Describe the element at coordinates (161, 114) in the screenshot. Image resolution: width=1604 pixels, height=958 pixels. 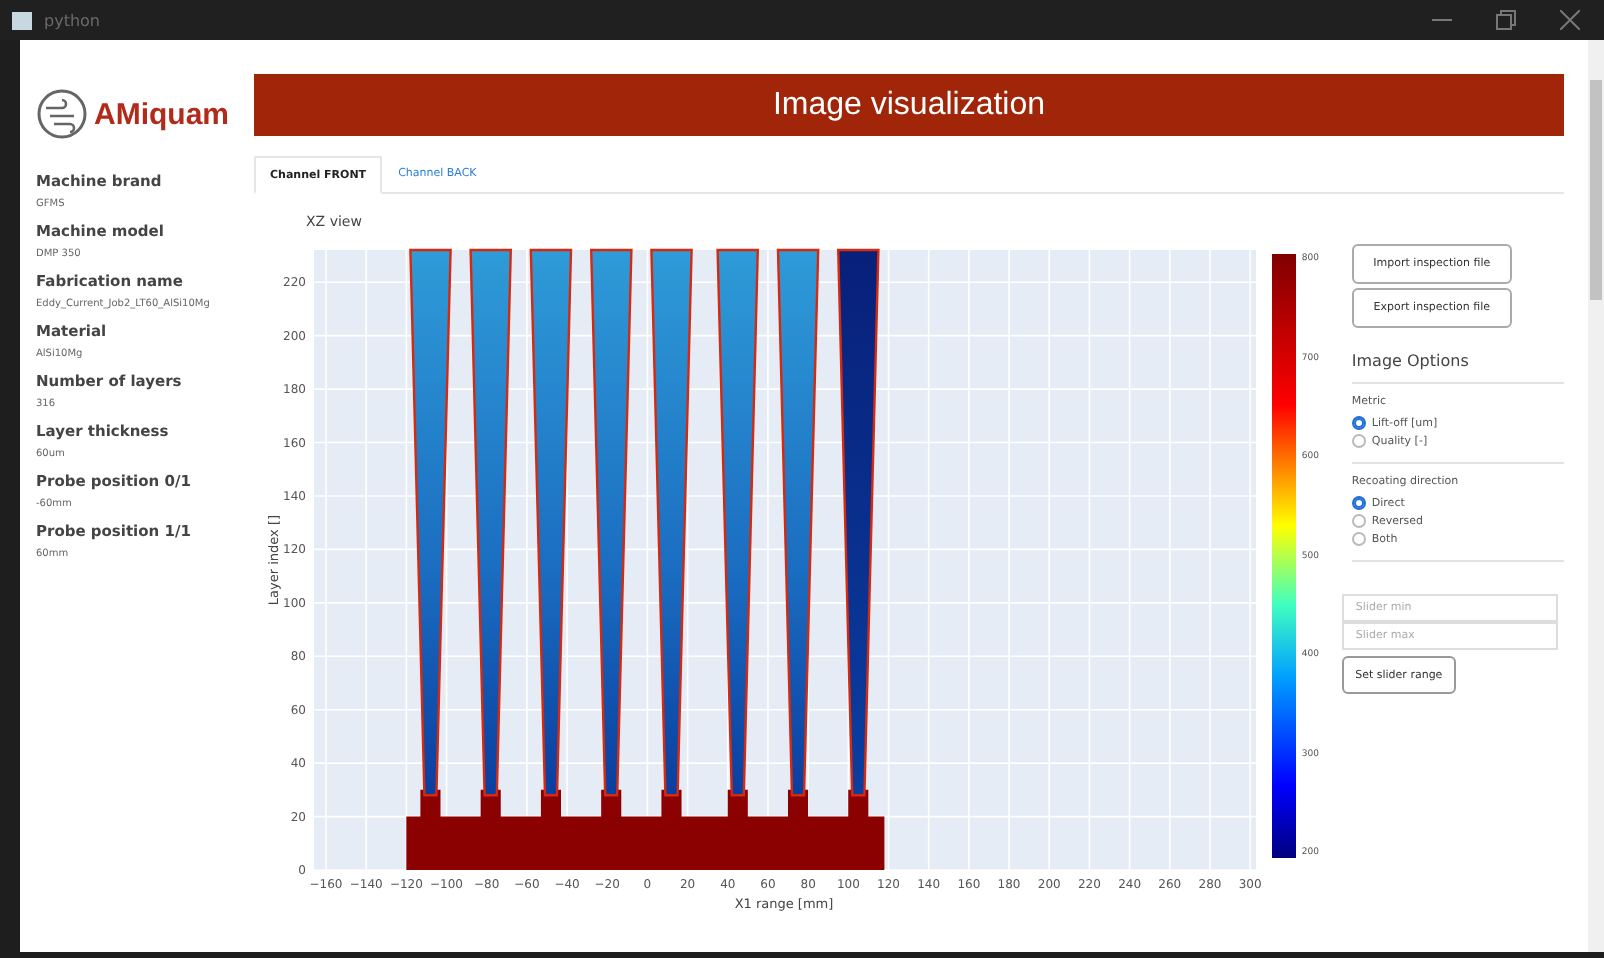
I see `logo-text: AMiquam` at that location.